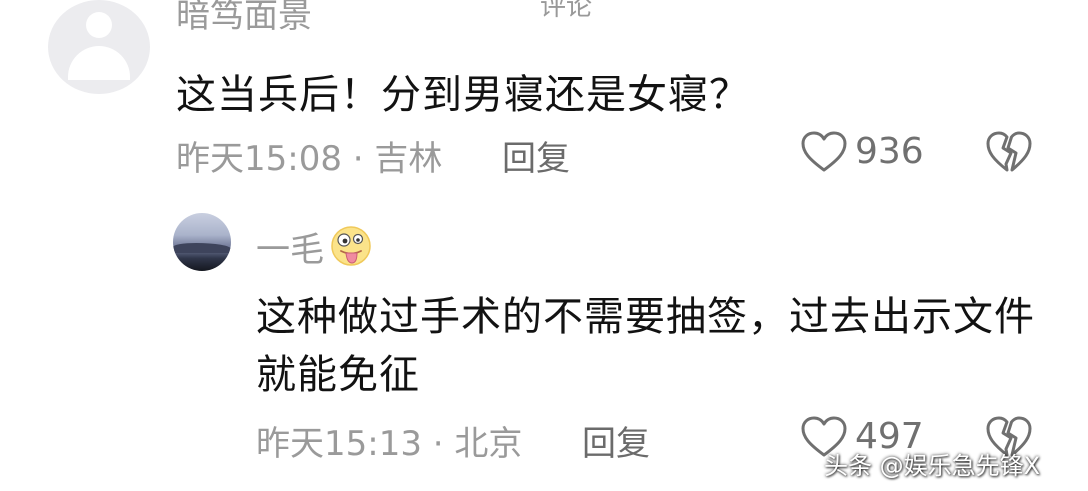 Image resolution: width=1088 pixels, height=491 pixels. What do you see at coordinates (932, 466) in the screenshot?
I see `watermark: 头条 @娱乐急先锋X` at bounding box center [932, 466].